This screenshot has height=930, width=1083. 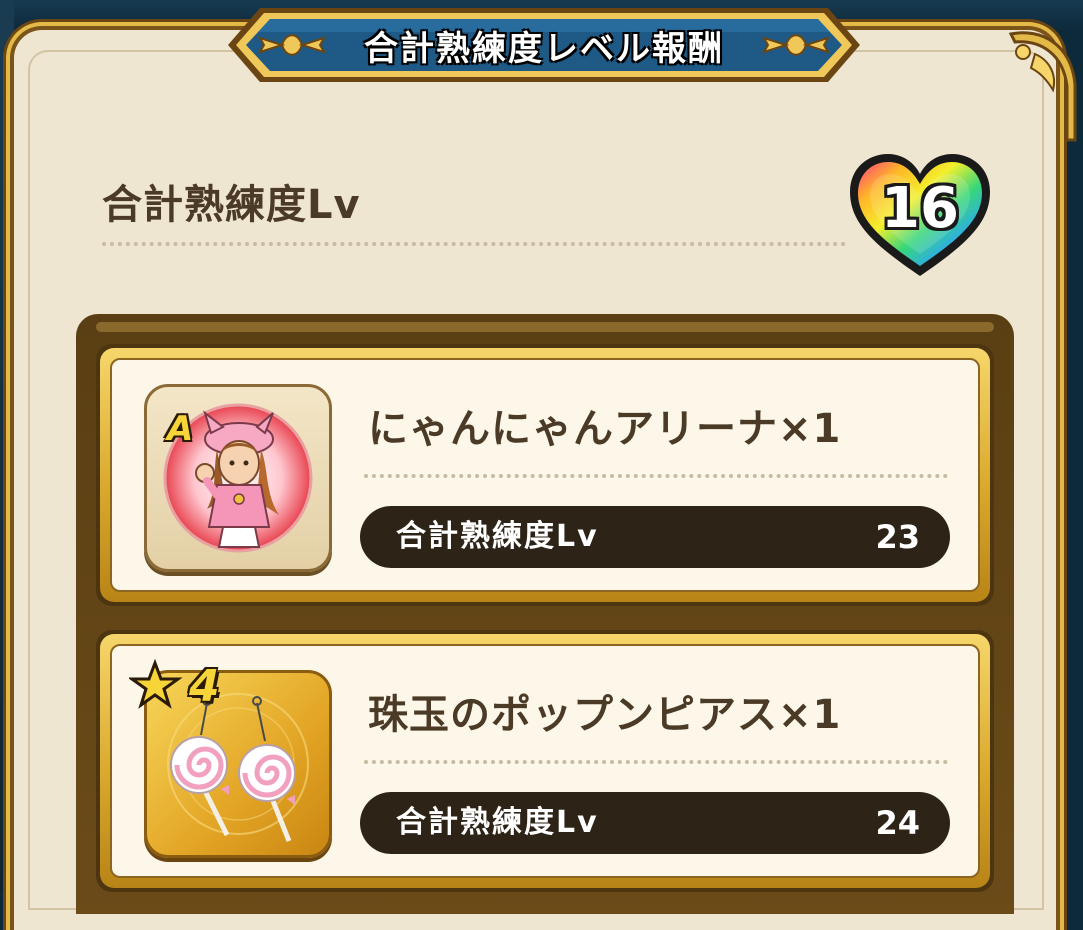 What do you see at coordinates (474, 244) in the screenshot?
I see `summary-divider` at bounding box center [474, 244].